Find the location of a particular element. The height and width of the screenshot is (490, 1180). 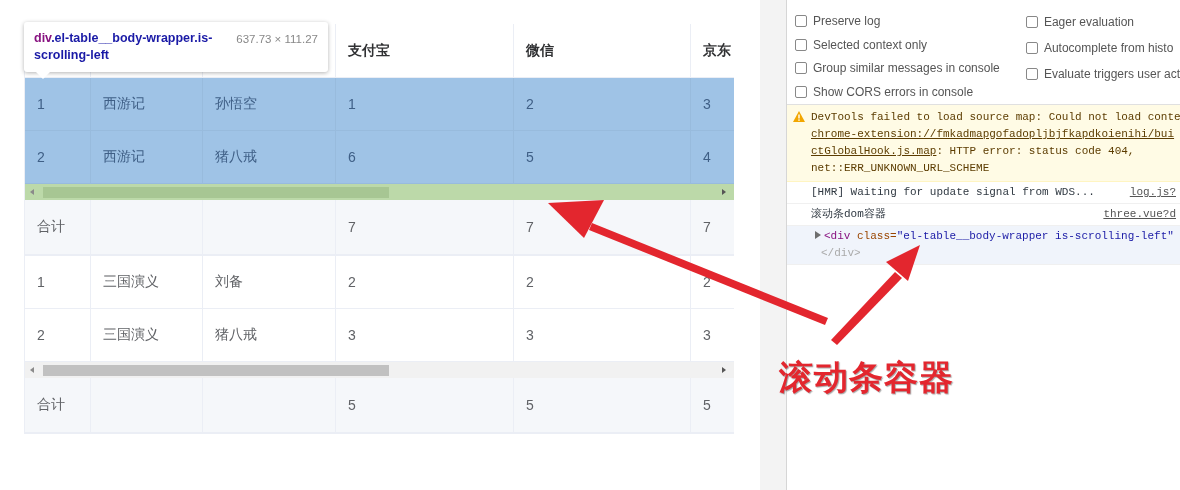

log-message: 滚动条dom容器 is located at coordinates (848, 214).